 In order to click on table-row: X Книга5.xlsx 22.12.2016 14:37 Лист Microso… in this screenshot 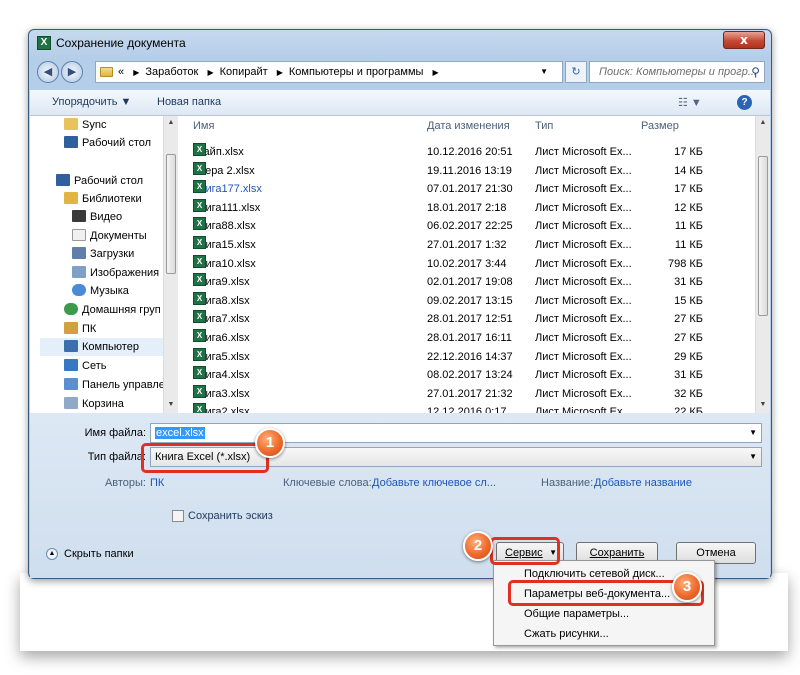, I will do `click(473, 356)`.